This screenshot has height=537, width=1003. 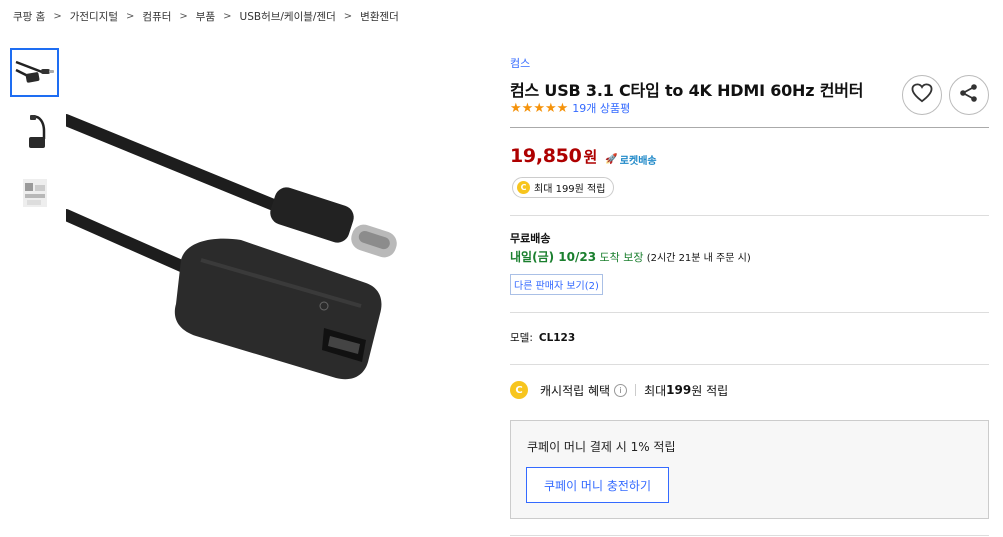 I want to click on price-currency: 원, so click(x=590, y=157).